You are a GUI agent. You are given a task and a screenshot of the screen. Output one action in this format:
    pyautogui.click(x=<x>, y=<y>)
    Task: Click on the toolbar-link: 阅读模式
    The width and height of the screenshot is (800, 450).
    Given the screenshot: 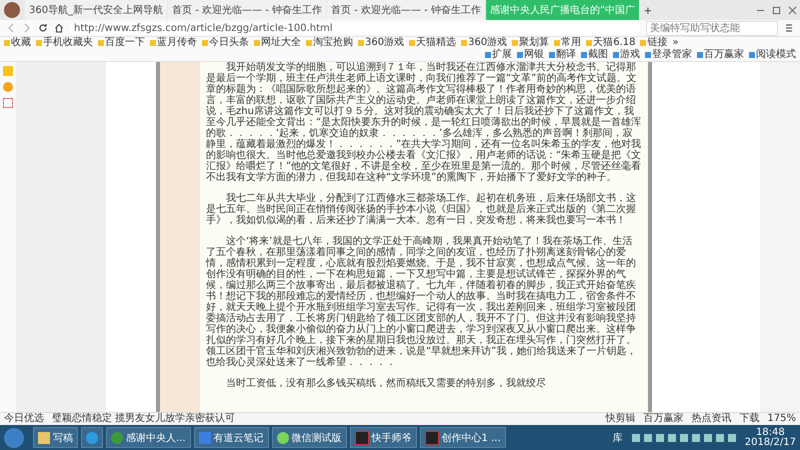 What is the action you would take?
    pyautogui.click(x=772, y=55)
    